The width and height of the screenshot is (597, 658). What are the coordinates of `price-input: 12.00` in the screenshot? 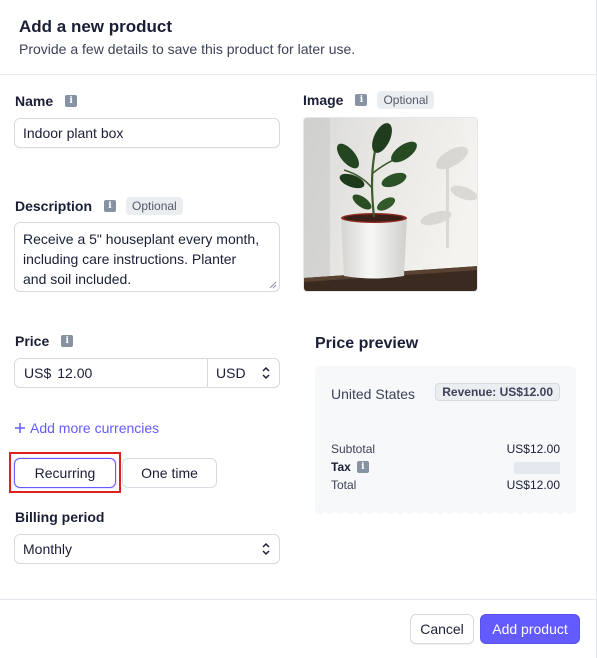 It's located at (129, 373).